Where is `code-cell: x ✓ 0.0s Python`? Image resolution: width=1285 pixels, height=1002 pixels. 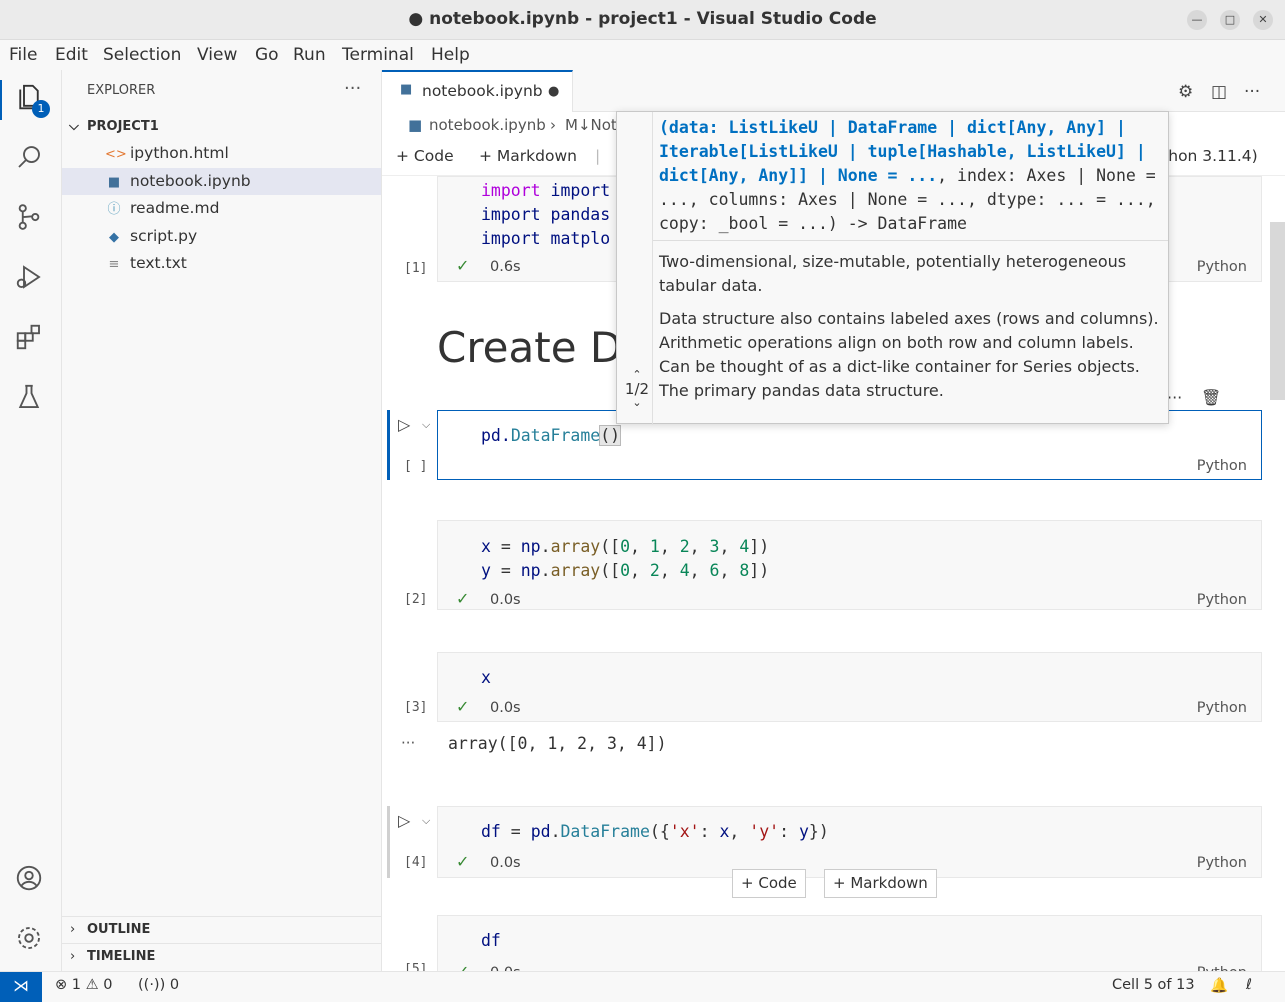 code-cell: x ✓ 0.0s Python is located at coordinates (849, 687).